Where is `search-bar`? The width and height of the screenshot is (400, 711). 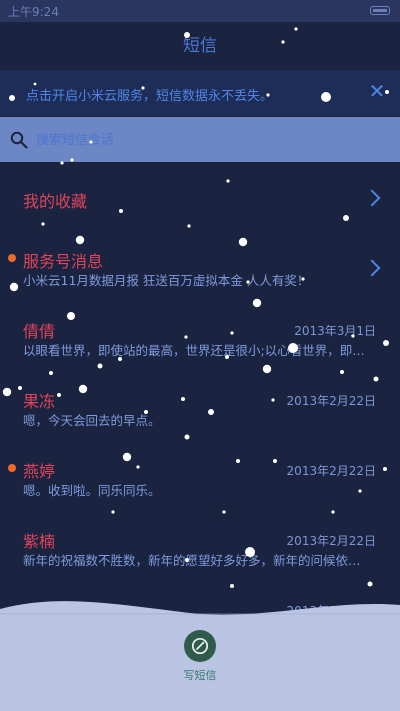 search-bar is located at coordinates (200, 139).